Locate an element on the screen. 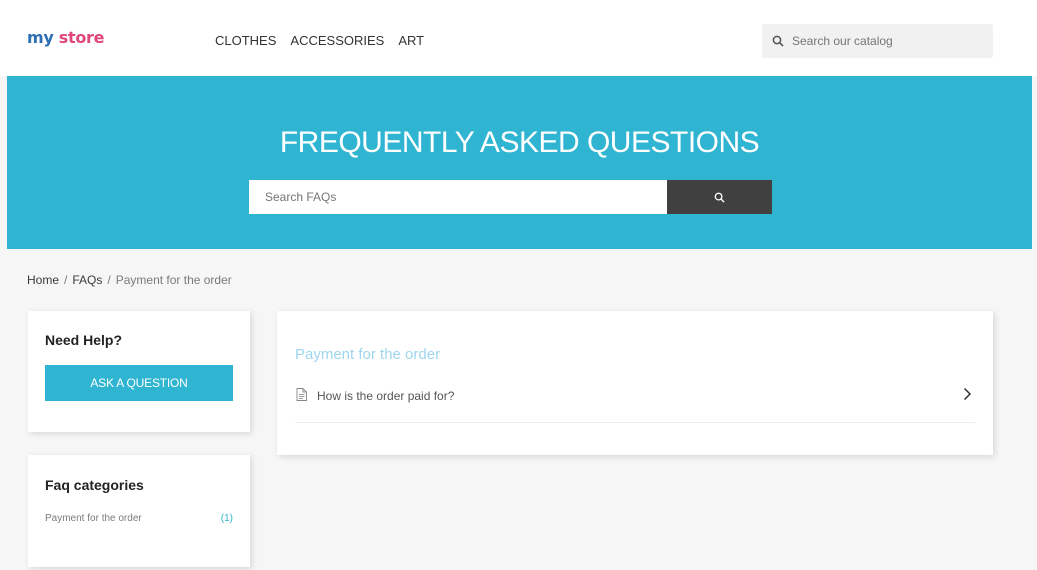  breadcrumb: Home / FAQs / Payment for the order is located at coordinates (129, 280).